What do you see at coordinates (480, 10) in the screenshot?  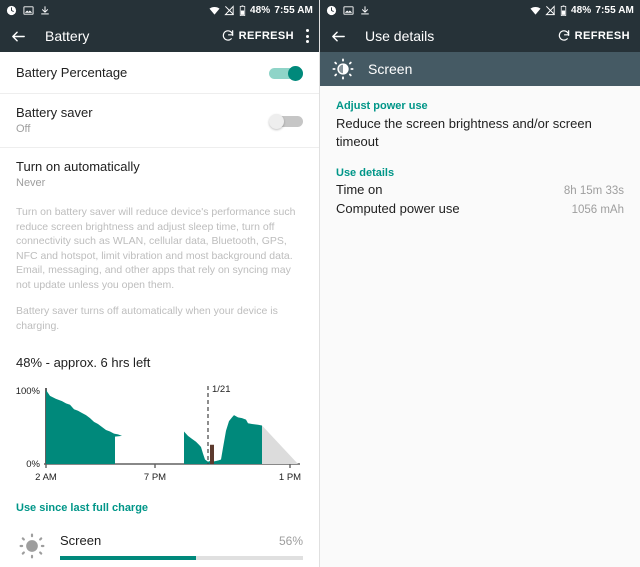 I see `status-bar-right: 48% 7:55 AM` at bounding box center [480, 10].